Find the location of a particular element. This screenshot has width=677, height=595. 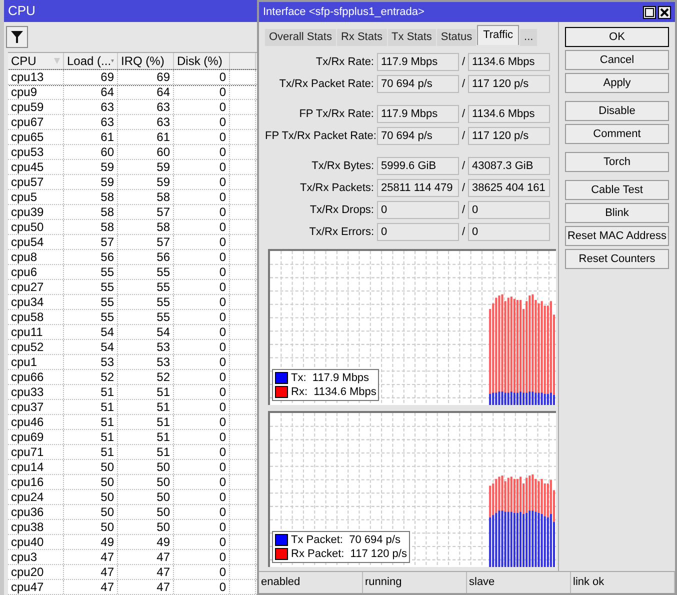

value-field: 0 is located at coordinates (418, 210).